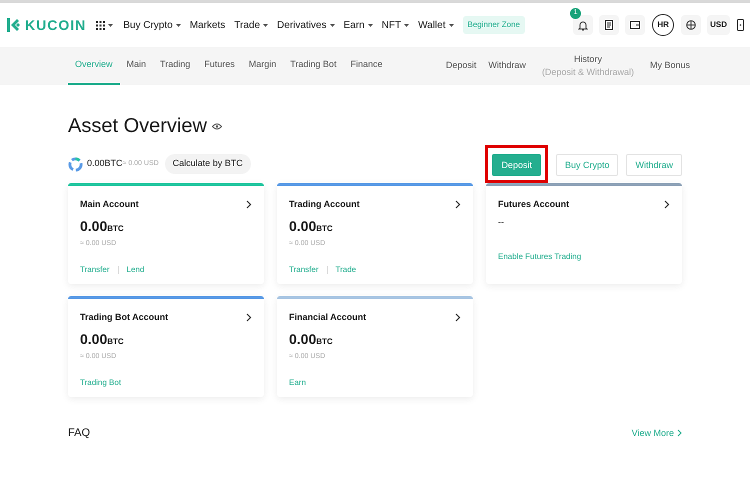 The image size is (750, 500). Describe the element at coordinates (217, 126) in the screenshot. I see `eye-icon` at that location.